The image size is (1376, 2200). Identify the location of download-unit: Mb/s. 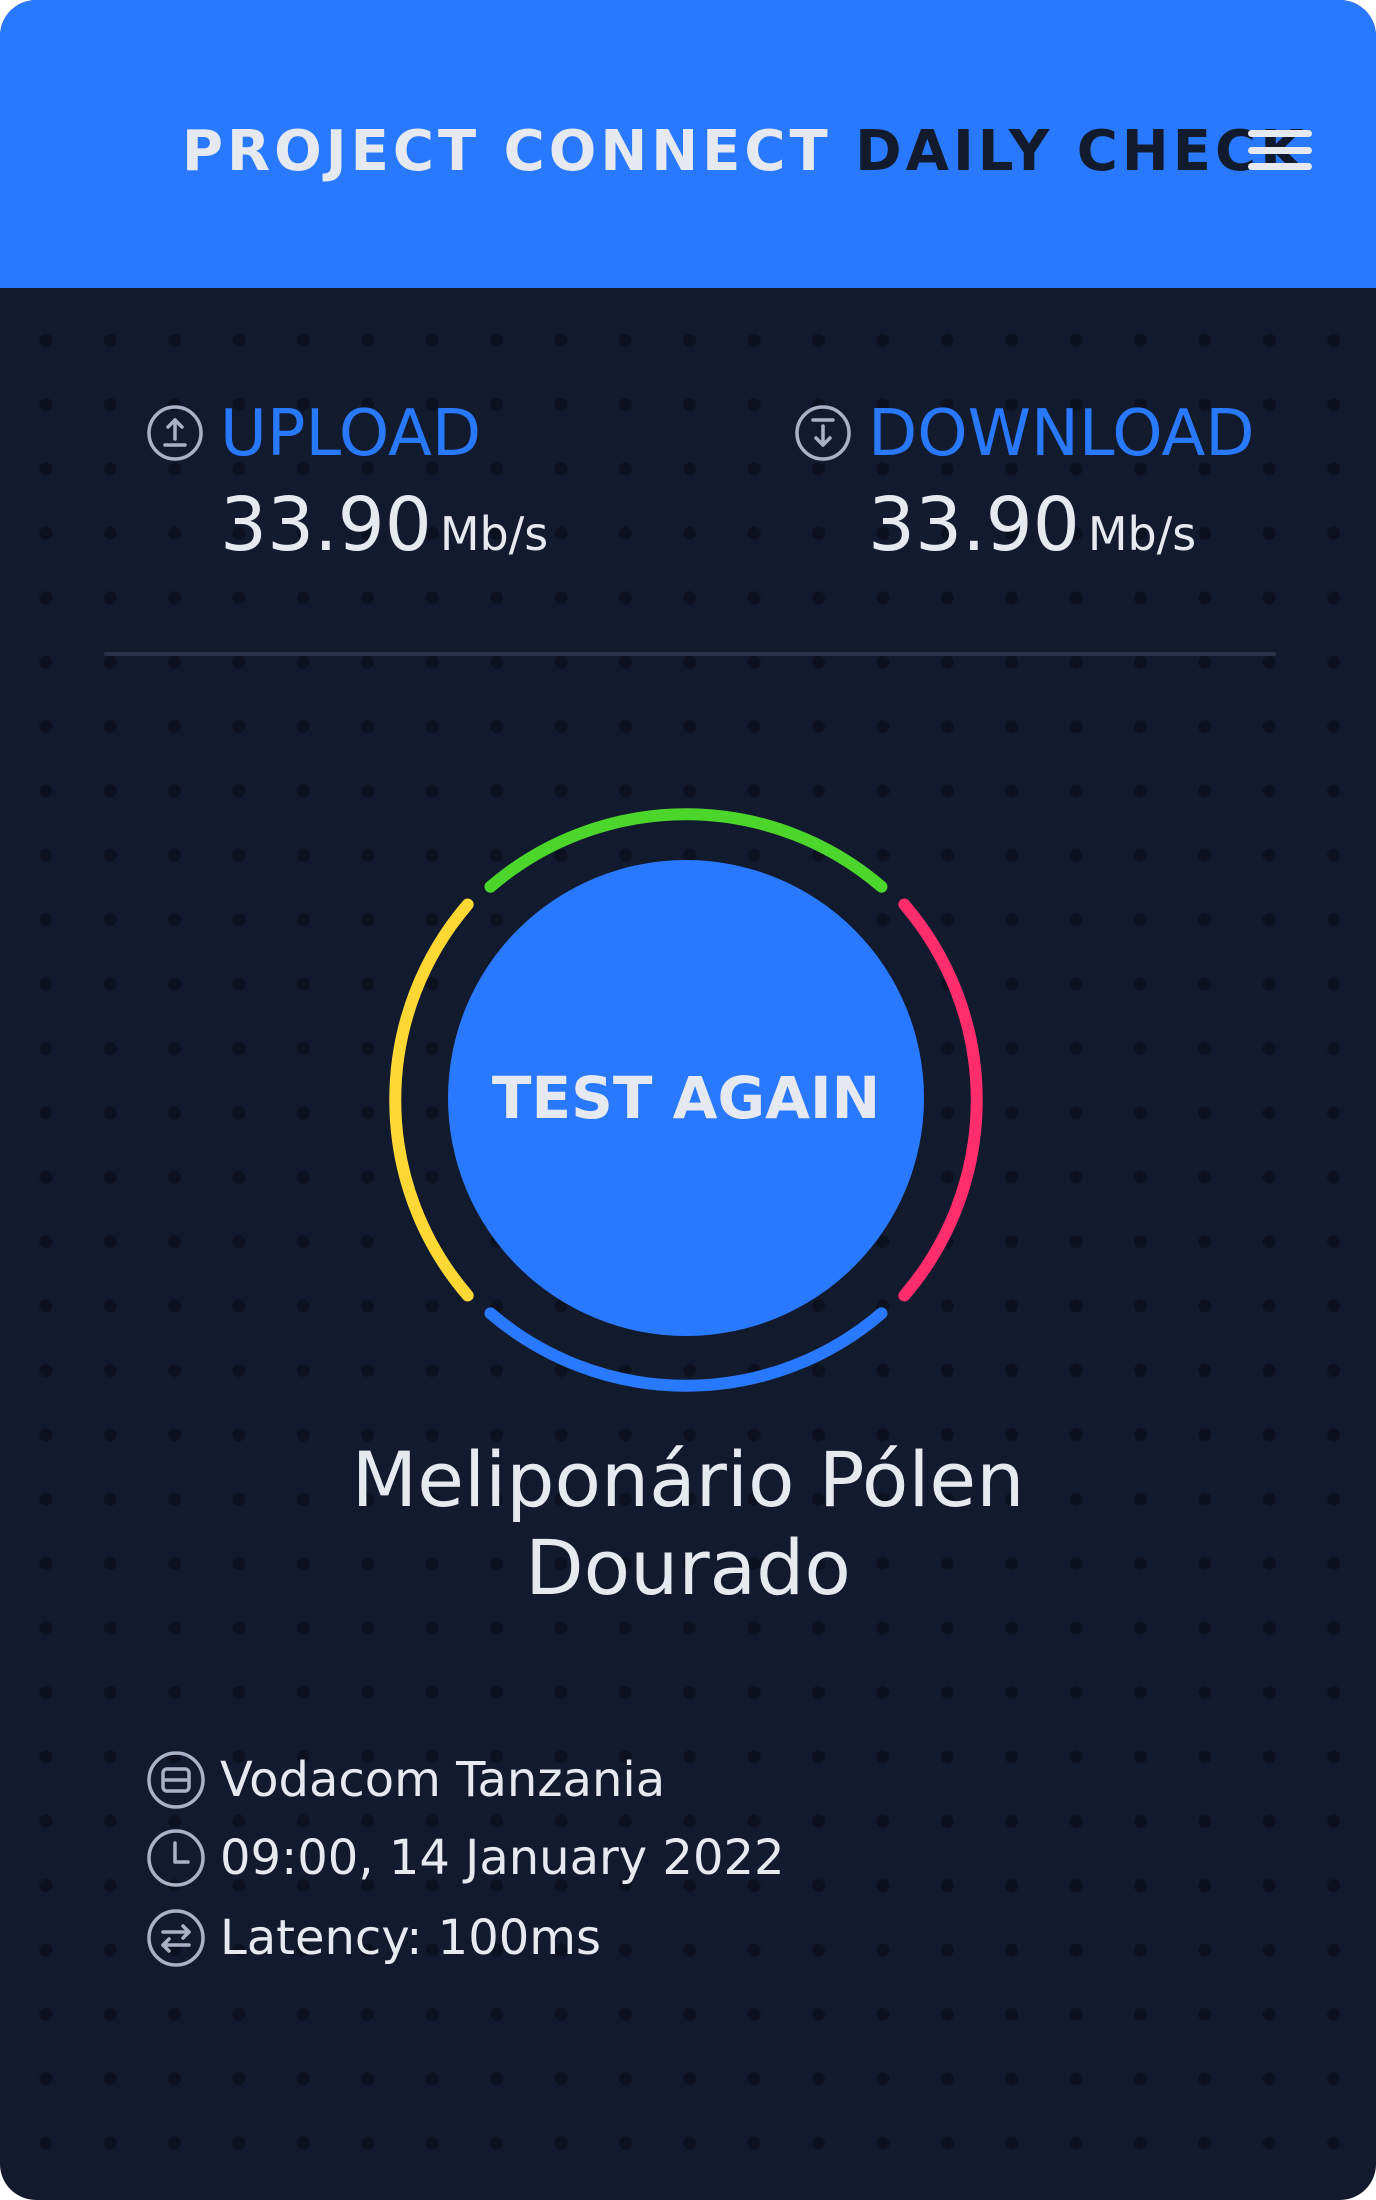
(1142, 534).